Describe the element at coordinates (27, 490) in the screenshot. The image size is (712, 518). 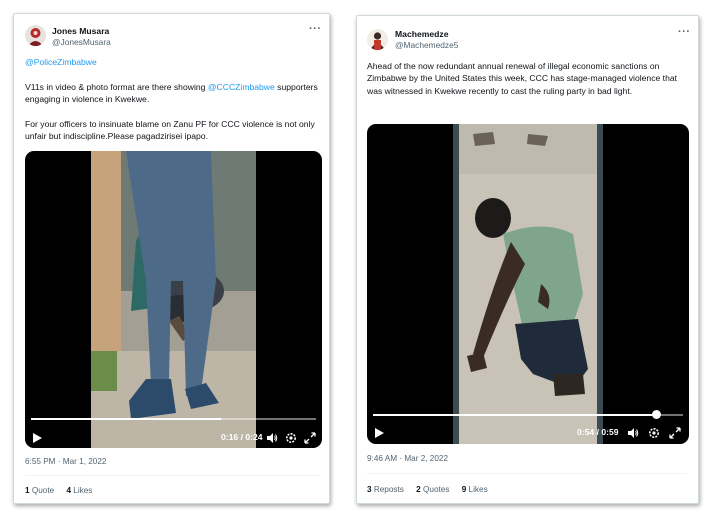
I see `stat-count: 1` at that location.